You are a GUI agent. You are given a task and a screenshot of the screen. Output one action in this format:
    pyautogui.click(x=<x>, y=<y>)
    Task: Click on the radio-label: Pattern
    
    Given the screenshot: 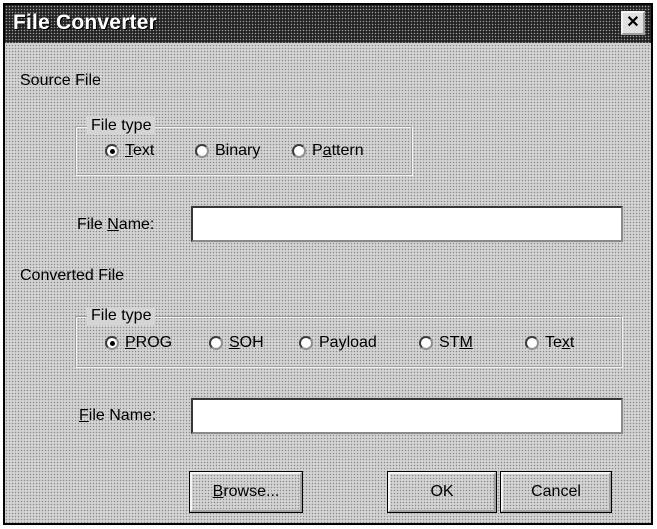 What is the action you would take?
    pyautogui.click(x=338, y=150)
    